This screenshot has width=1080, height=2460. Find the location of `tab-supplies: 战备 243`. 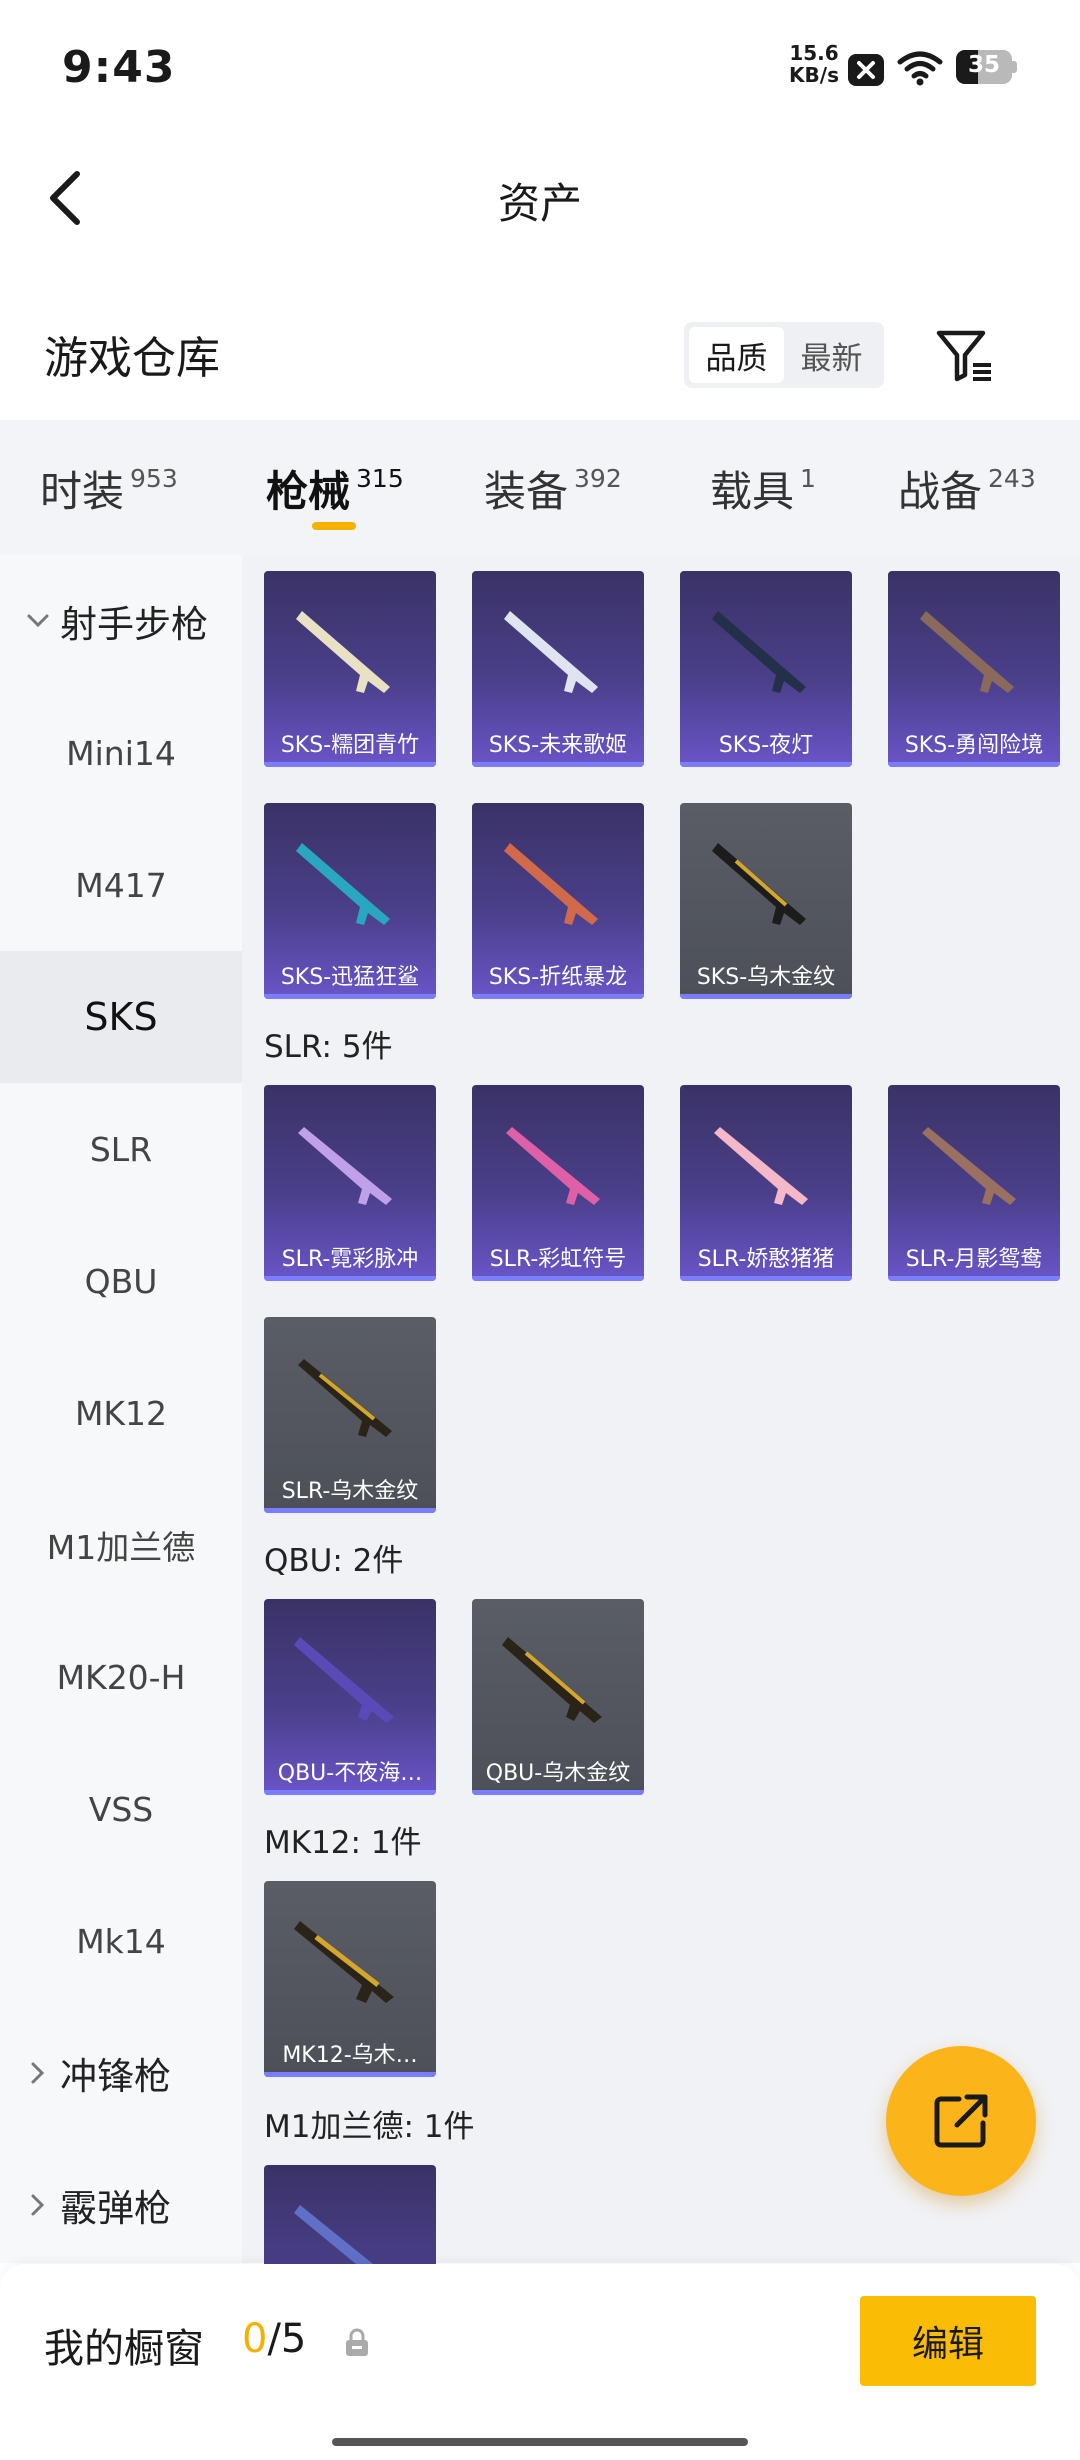

tab-supplies: 战备 243 is located at coordinates (967, 488).